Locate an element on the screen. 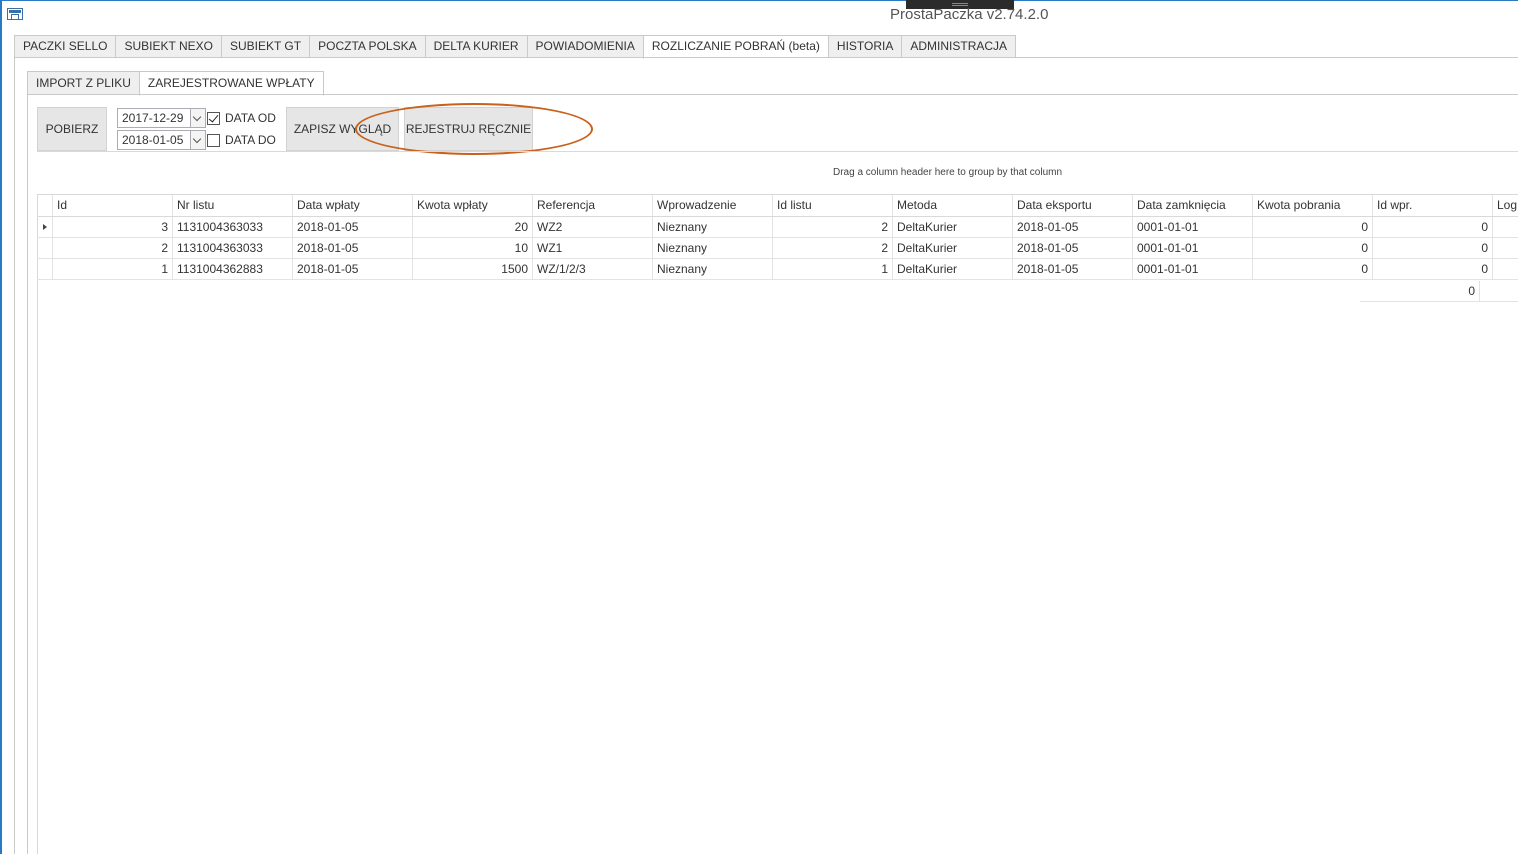  tab-import-z-pliku: IMPORT Z PLIKU is located at coordinates (83, 83).